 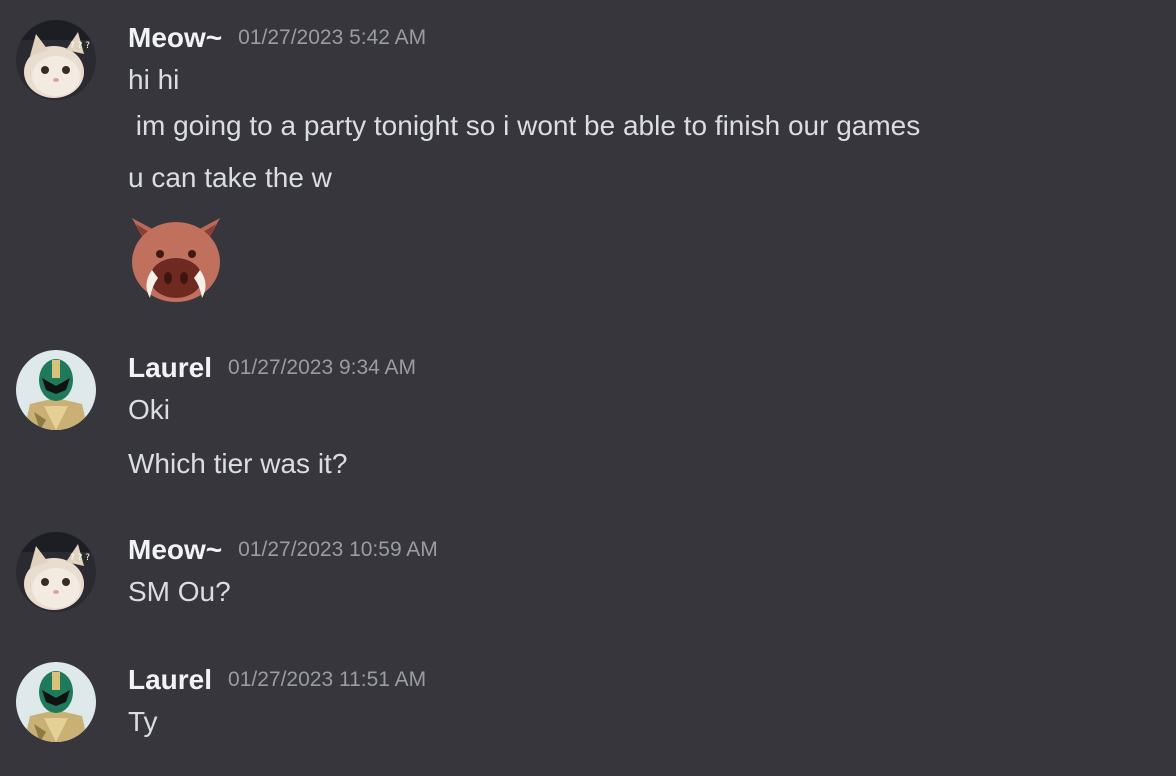 I want to click on timestamp: 01/27/2023 9:34 AM, so click(x=322, y=367).